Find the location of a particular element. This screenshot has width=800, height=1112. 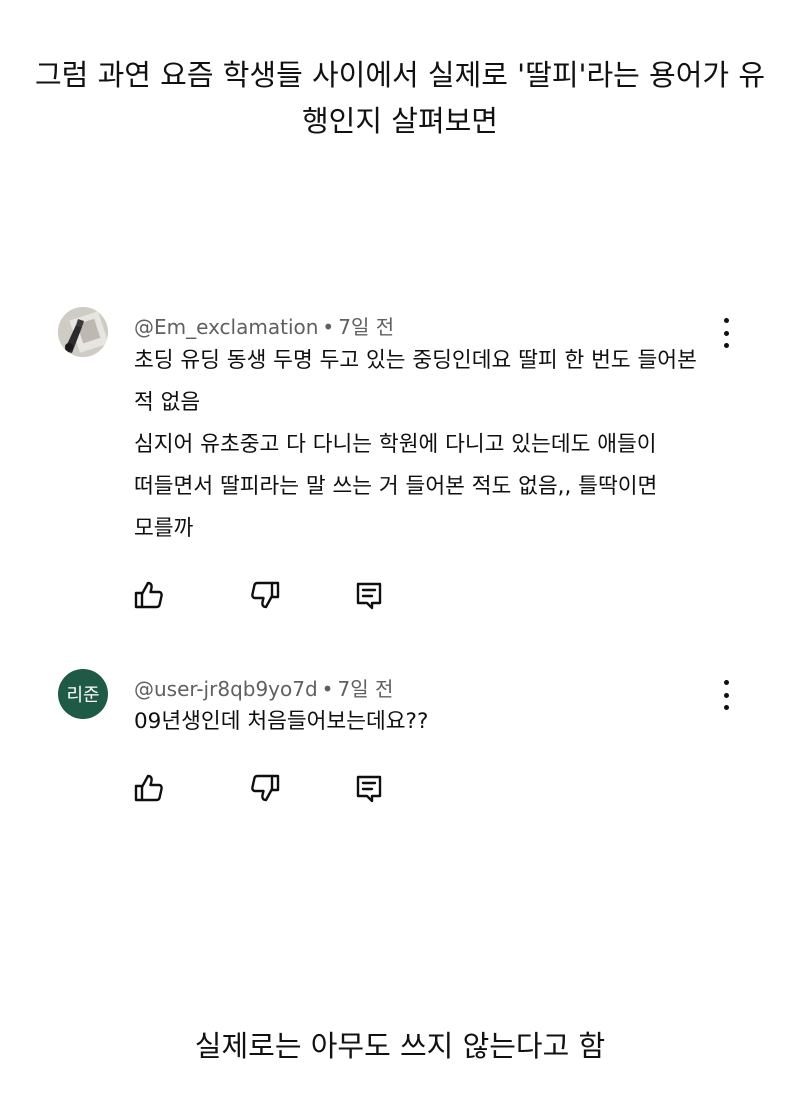

avatar-photo-image is located at coordinates (83, 332).